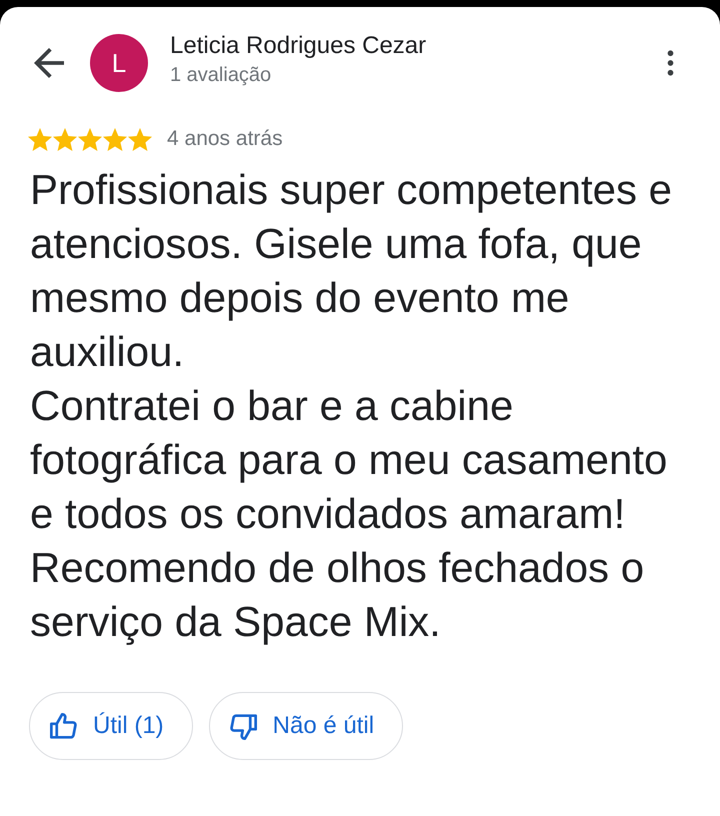  Describe the element at coordinates (63, 726) in the screenshot. I see `thumbs-up-icon` at that location.